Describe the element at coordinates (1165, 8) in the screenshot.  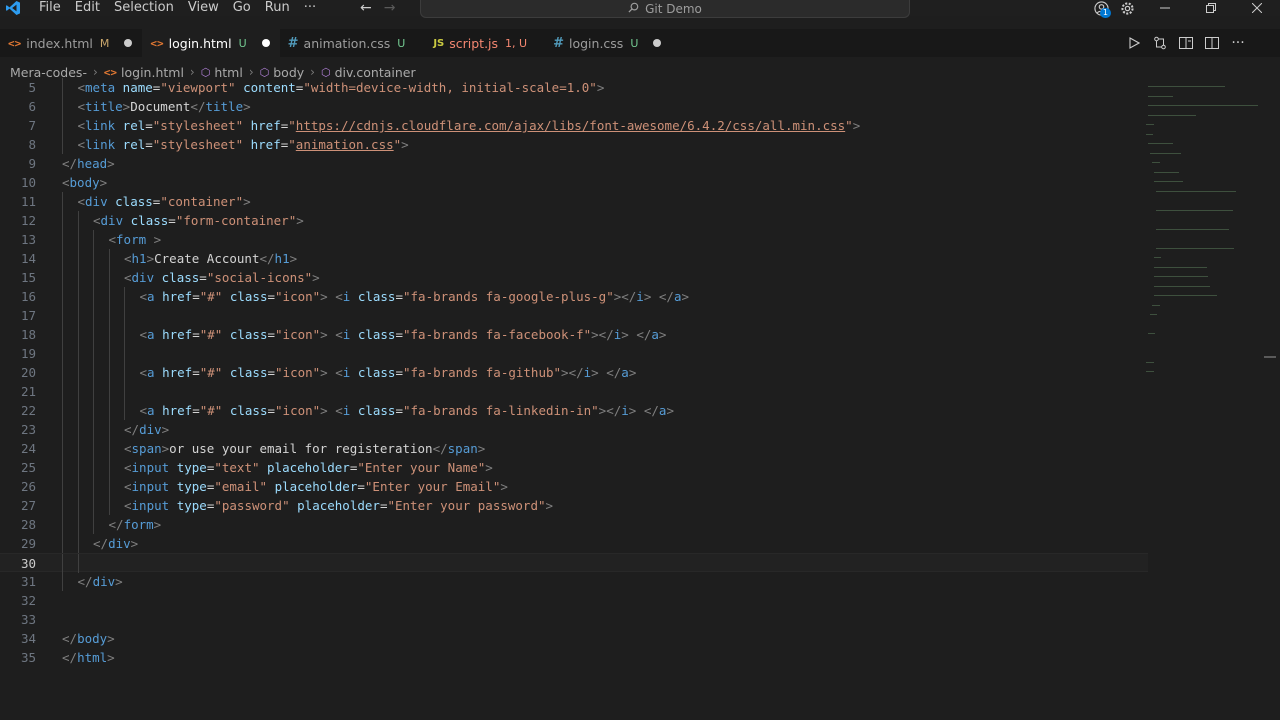
I see `minimize-icon` at that location.